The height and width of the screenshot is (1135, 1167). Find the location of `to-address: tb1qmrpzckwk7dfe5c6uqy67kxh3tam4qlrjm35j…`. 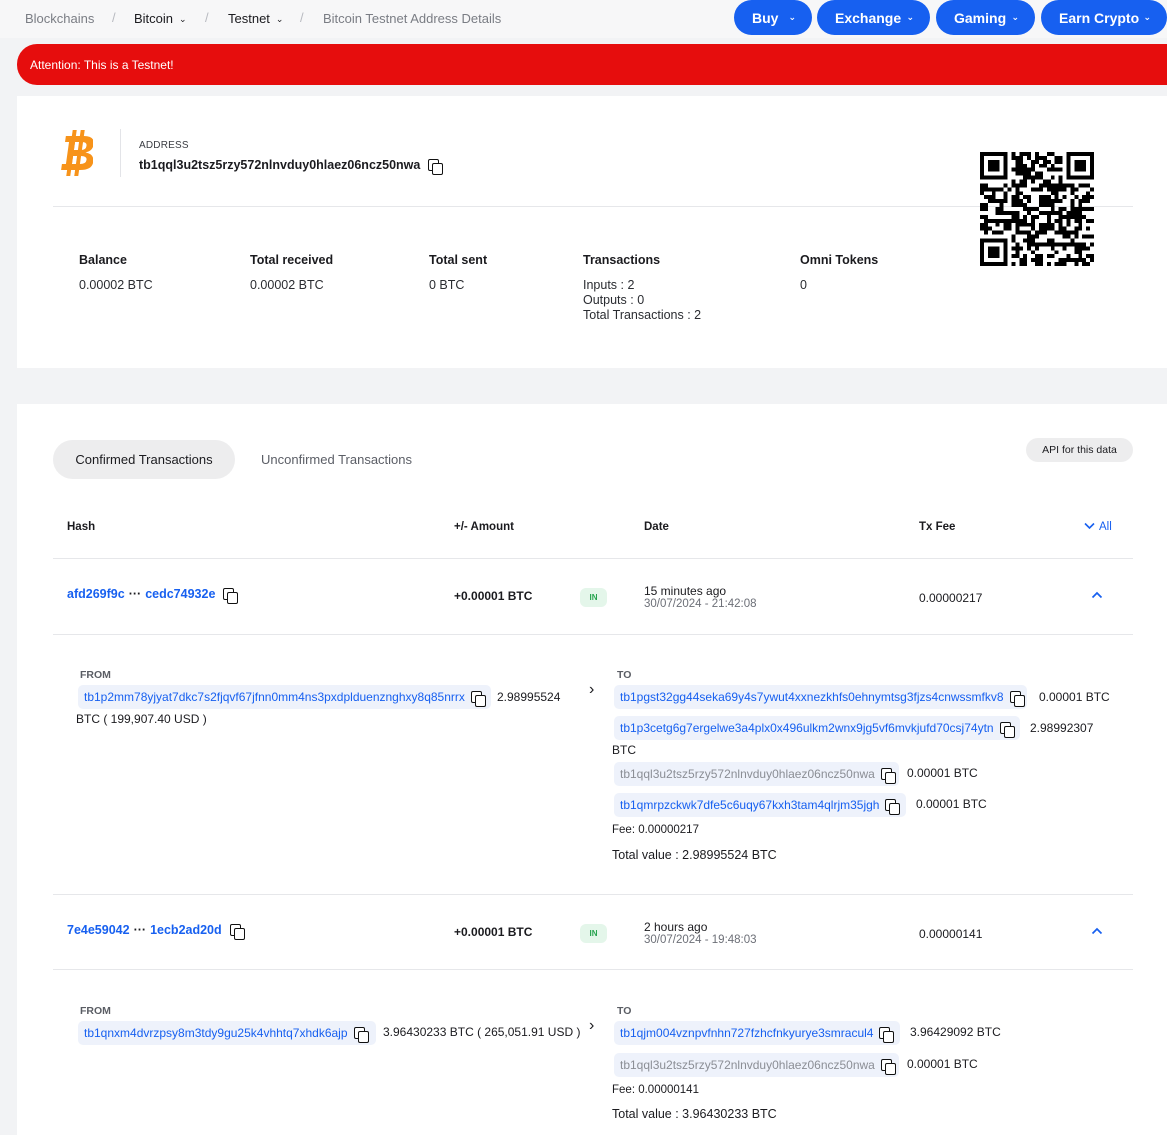

to-address: tb1qmrpzckwk7dfe5c6uqy67kxh3tam4qlrjm35j… is located at coordinates (760, 805).